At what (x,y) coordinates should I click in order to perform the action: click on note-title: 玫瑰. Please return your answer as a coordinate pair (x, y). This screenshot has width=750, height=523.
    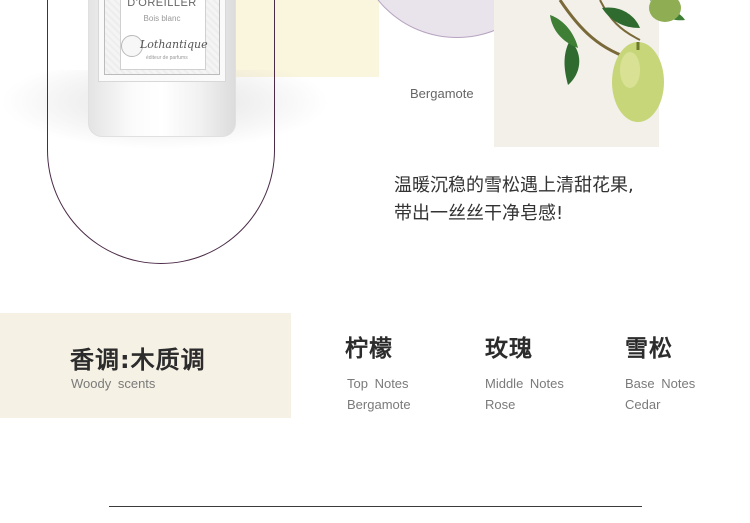
    Looking at the image, I should click on (509, 349).